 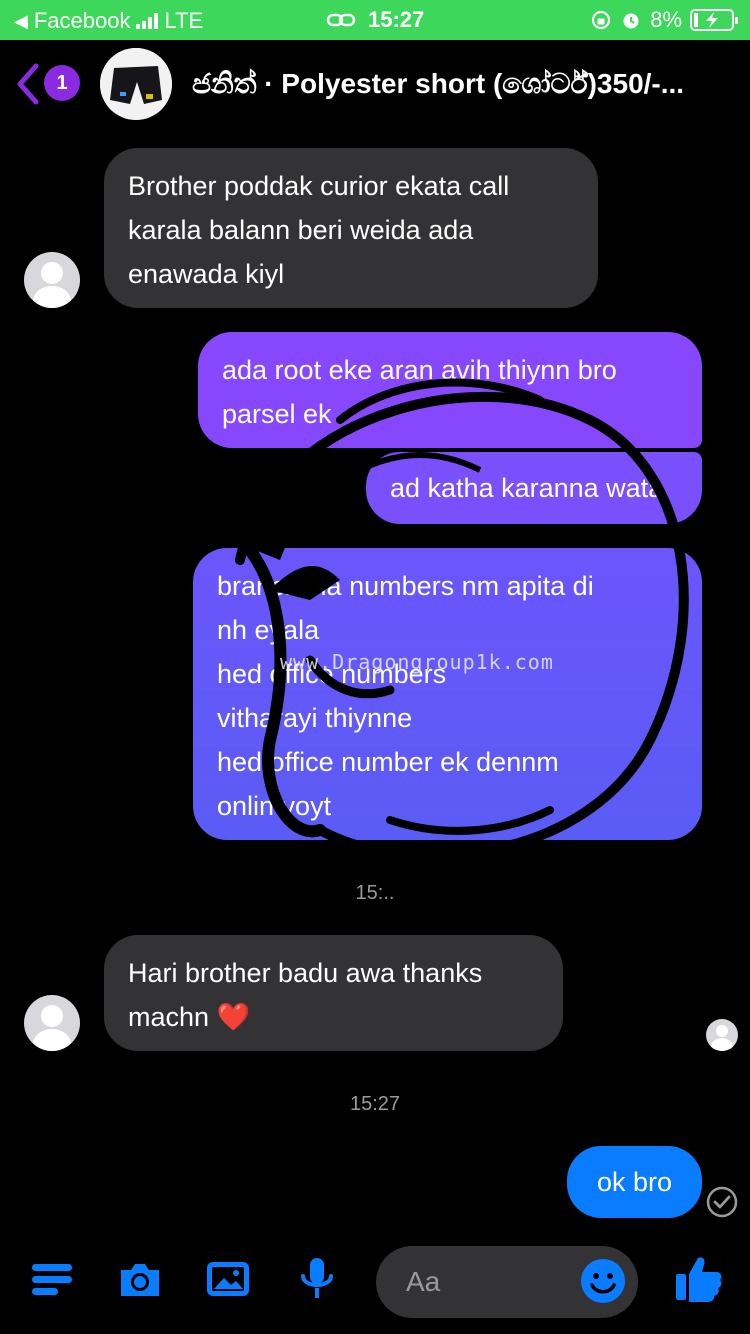 I want to click on seen-by-avatar, so click(x=722, y=1035).